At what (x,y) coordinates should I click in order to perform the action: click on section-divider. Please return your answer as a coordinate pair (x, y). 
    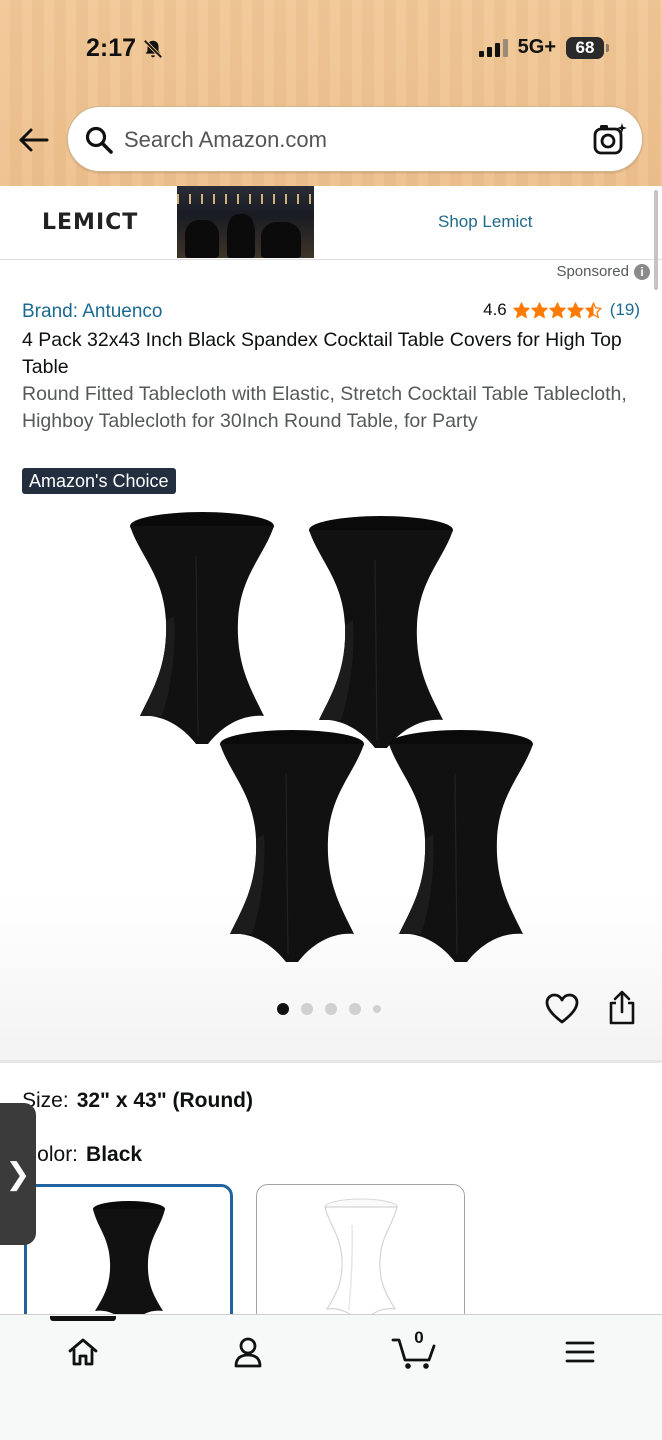
    Looking at the image, I should click on (331, 1061).